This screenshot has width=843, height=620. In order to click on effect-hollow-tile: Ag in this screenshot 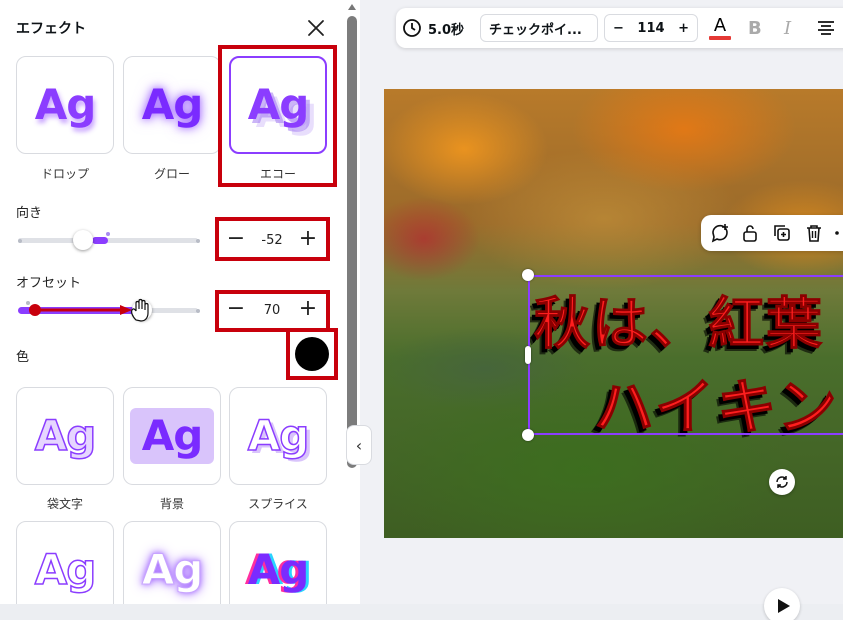, I will do `click(65, 436)`.